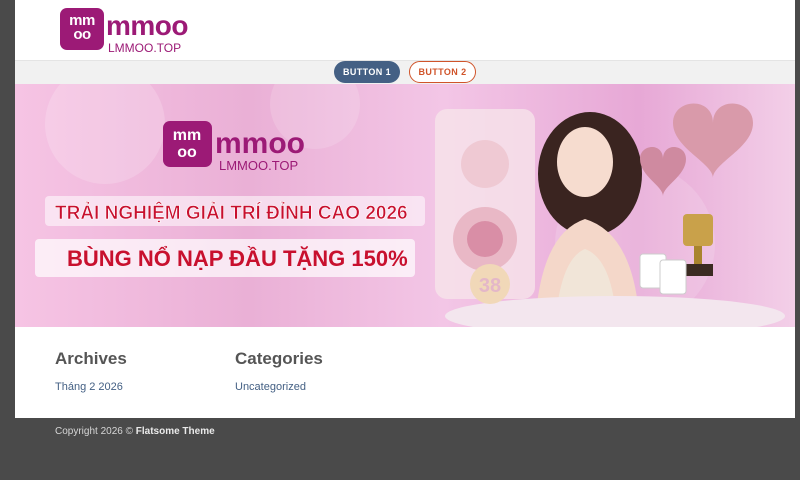  Describe the element at coordinates (231, 213) in the screenshot. I see `banner-headline: TRẢI NGHIỆM GIẢI TRÍ ĐỈNH CAO 2026` at that location.